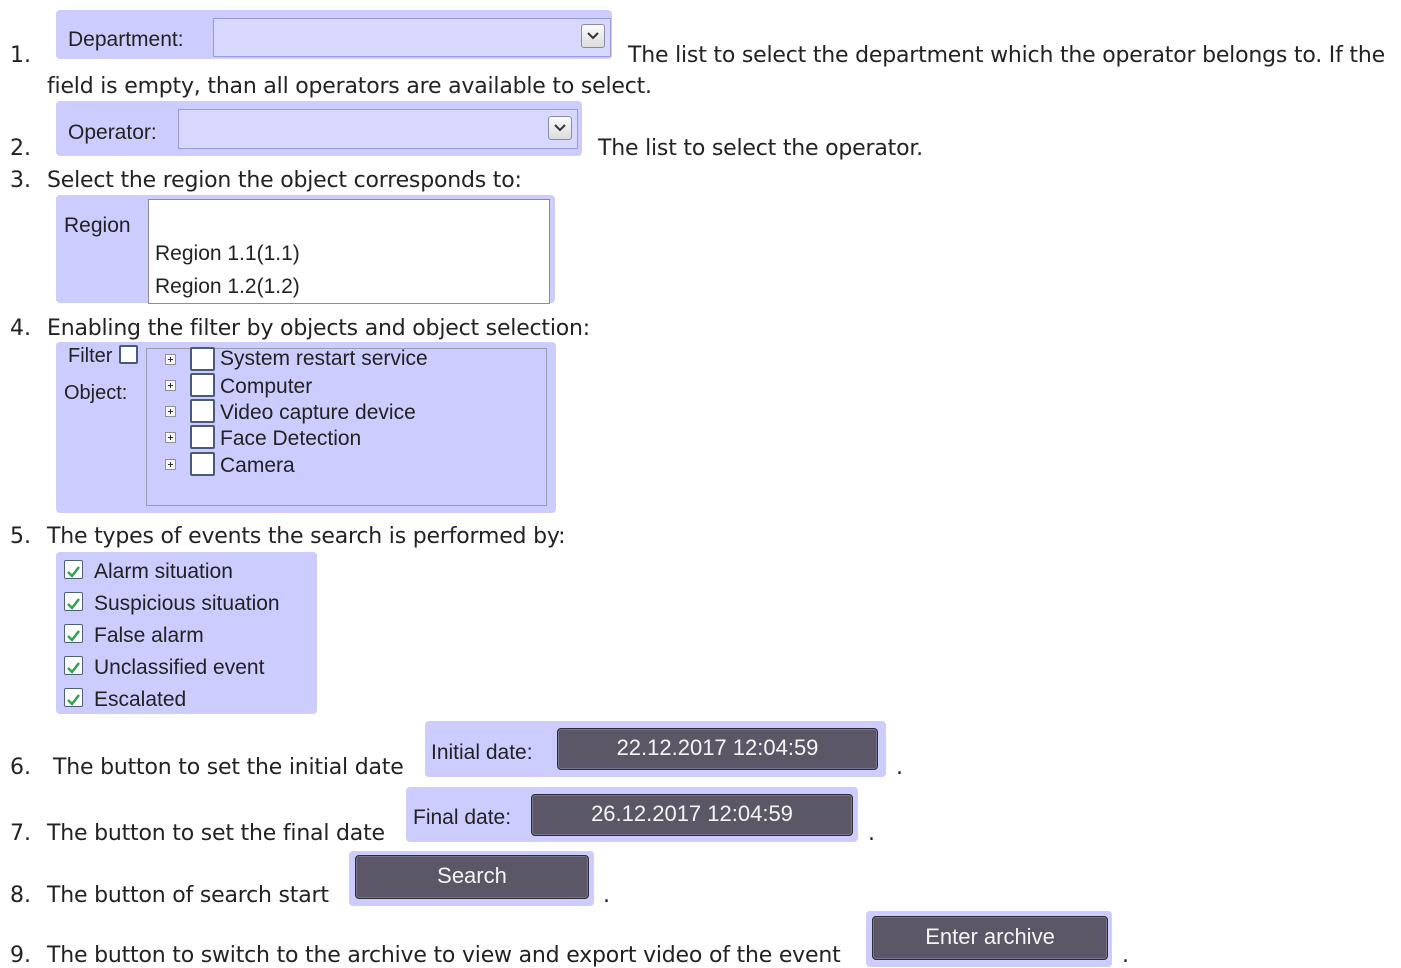 Image resolution: width=1401 pixels, height=968 pixels. What do you see at coordinates (20, 895) in the screenshot?
I see `item-number: 8.` at bounding box center [20, 895].